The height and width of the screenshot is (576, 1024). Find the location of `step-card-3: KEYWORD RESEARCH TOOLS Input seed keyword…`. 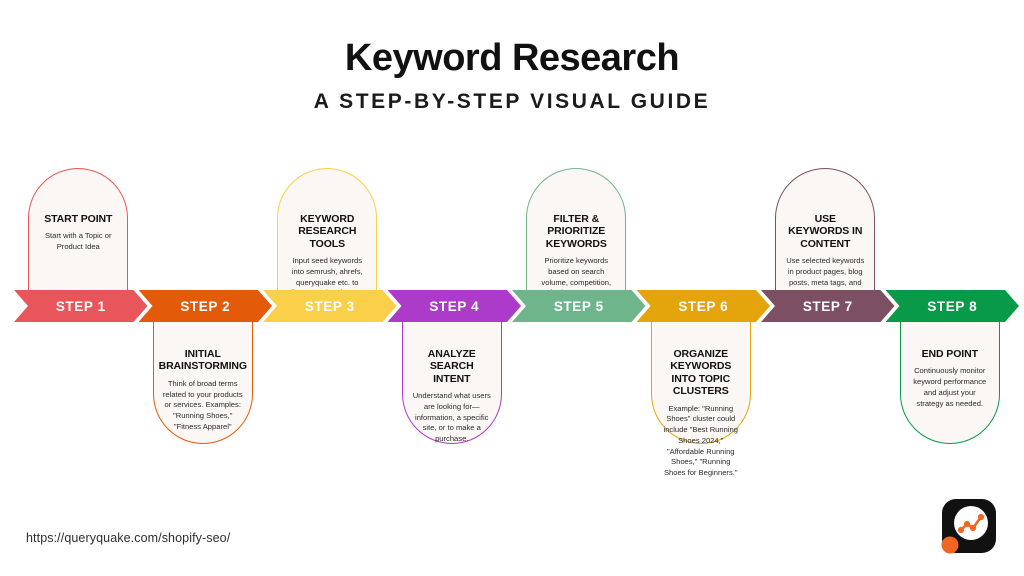

step-card-3: KEYWORD RESEARCH TOOLS Input seed keyword… is located at coordinates (327, 243).